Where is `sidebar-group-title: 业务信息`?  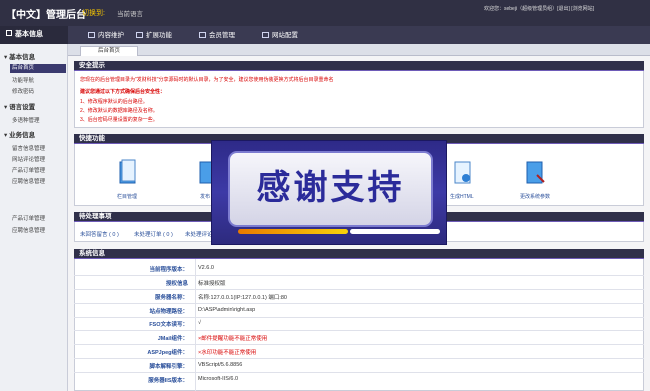 sidebar-group-title: 业务信息 is located at coordinates (22, 135).